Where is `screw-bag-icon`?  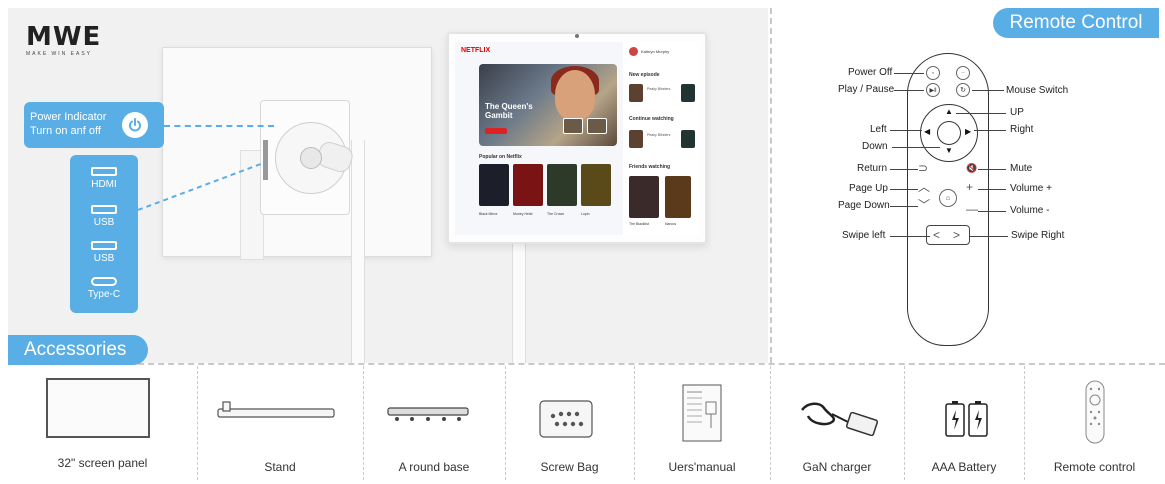
screw-bag-icon is located at coordinates (566, 419).